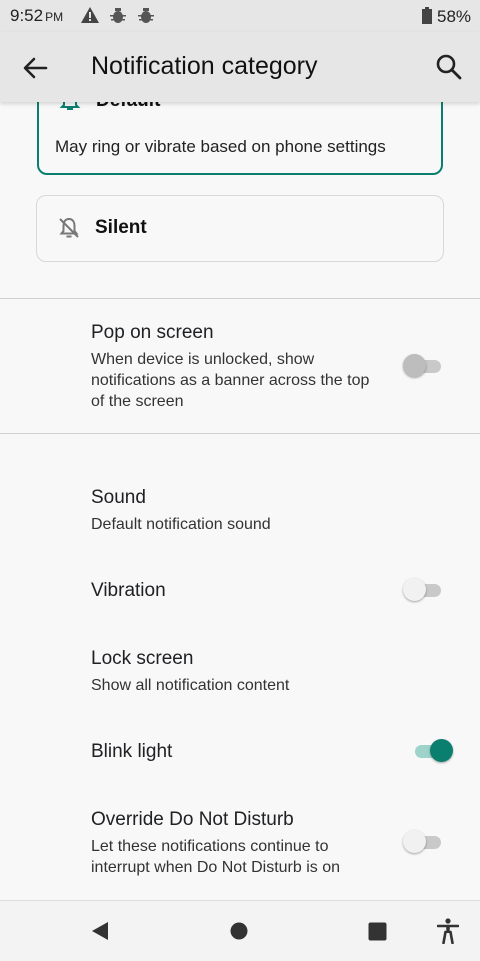  I want to click on importance-silent-card: Silent, so click(240, 228).